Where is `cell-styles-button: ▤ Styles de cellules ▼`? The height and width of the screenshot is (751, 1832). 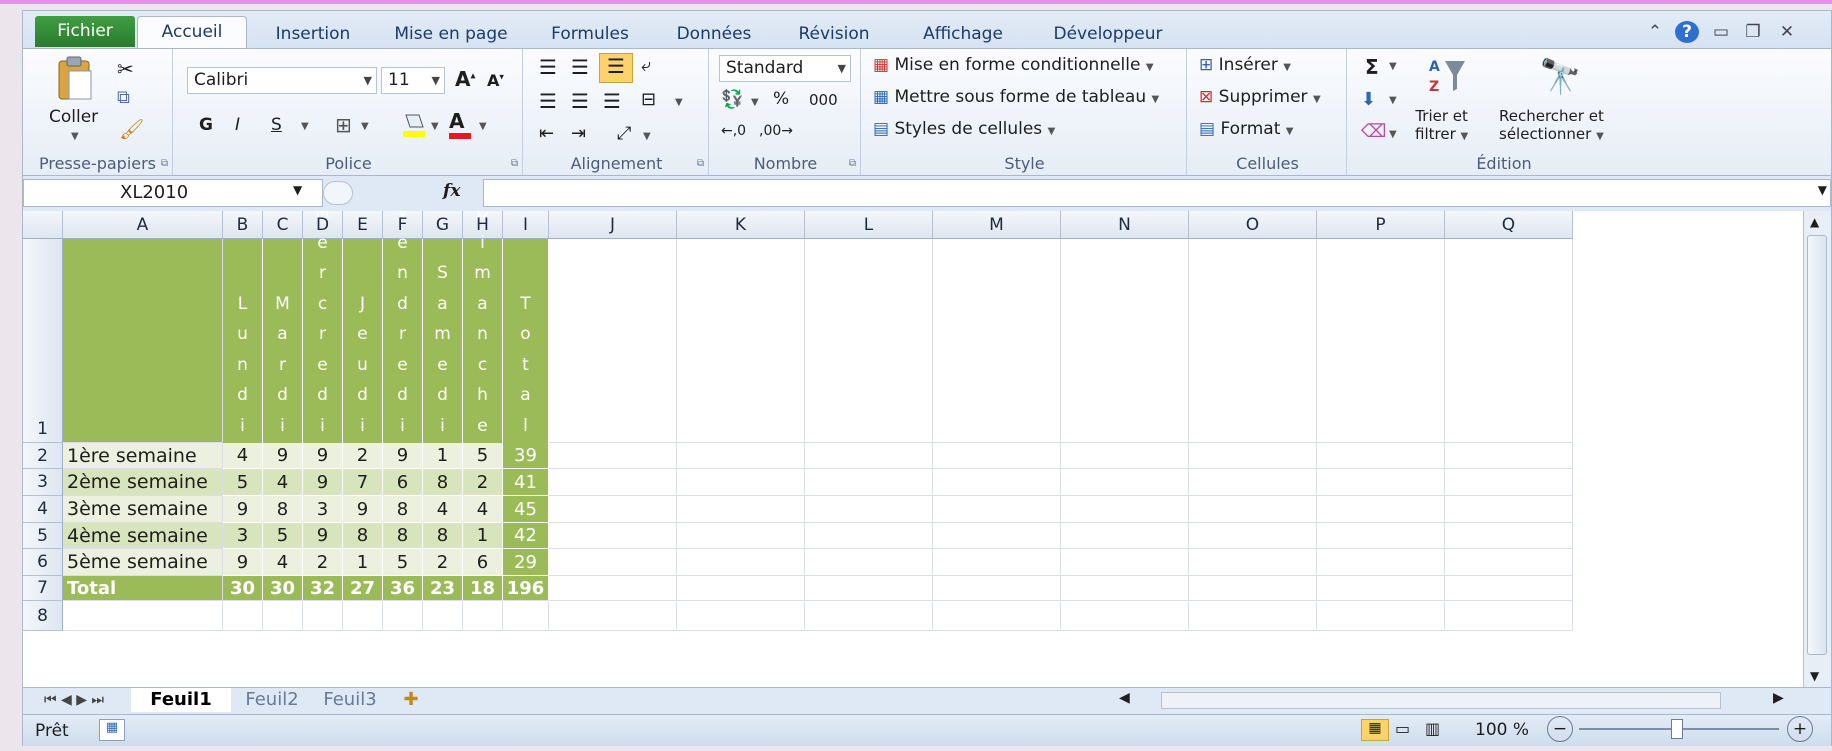
cell-styles-button: ▤ Styles de cellules ▼ is located at coordinates (964, 129).